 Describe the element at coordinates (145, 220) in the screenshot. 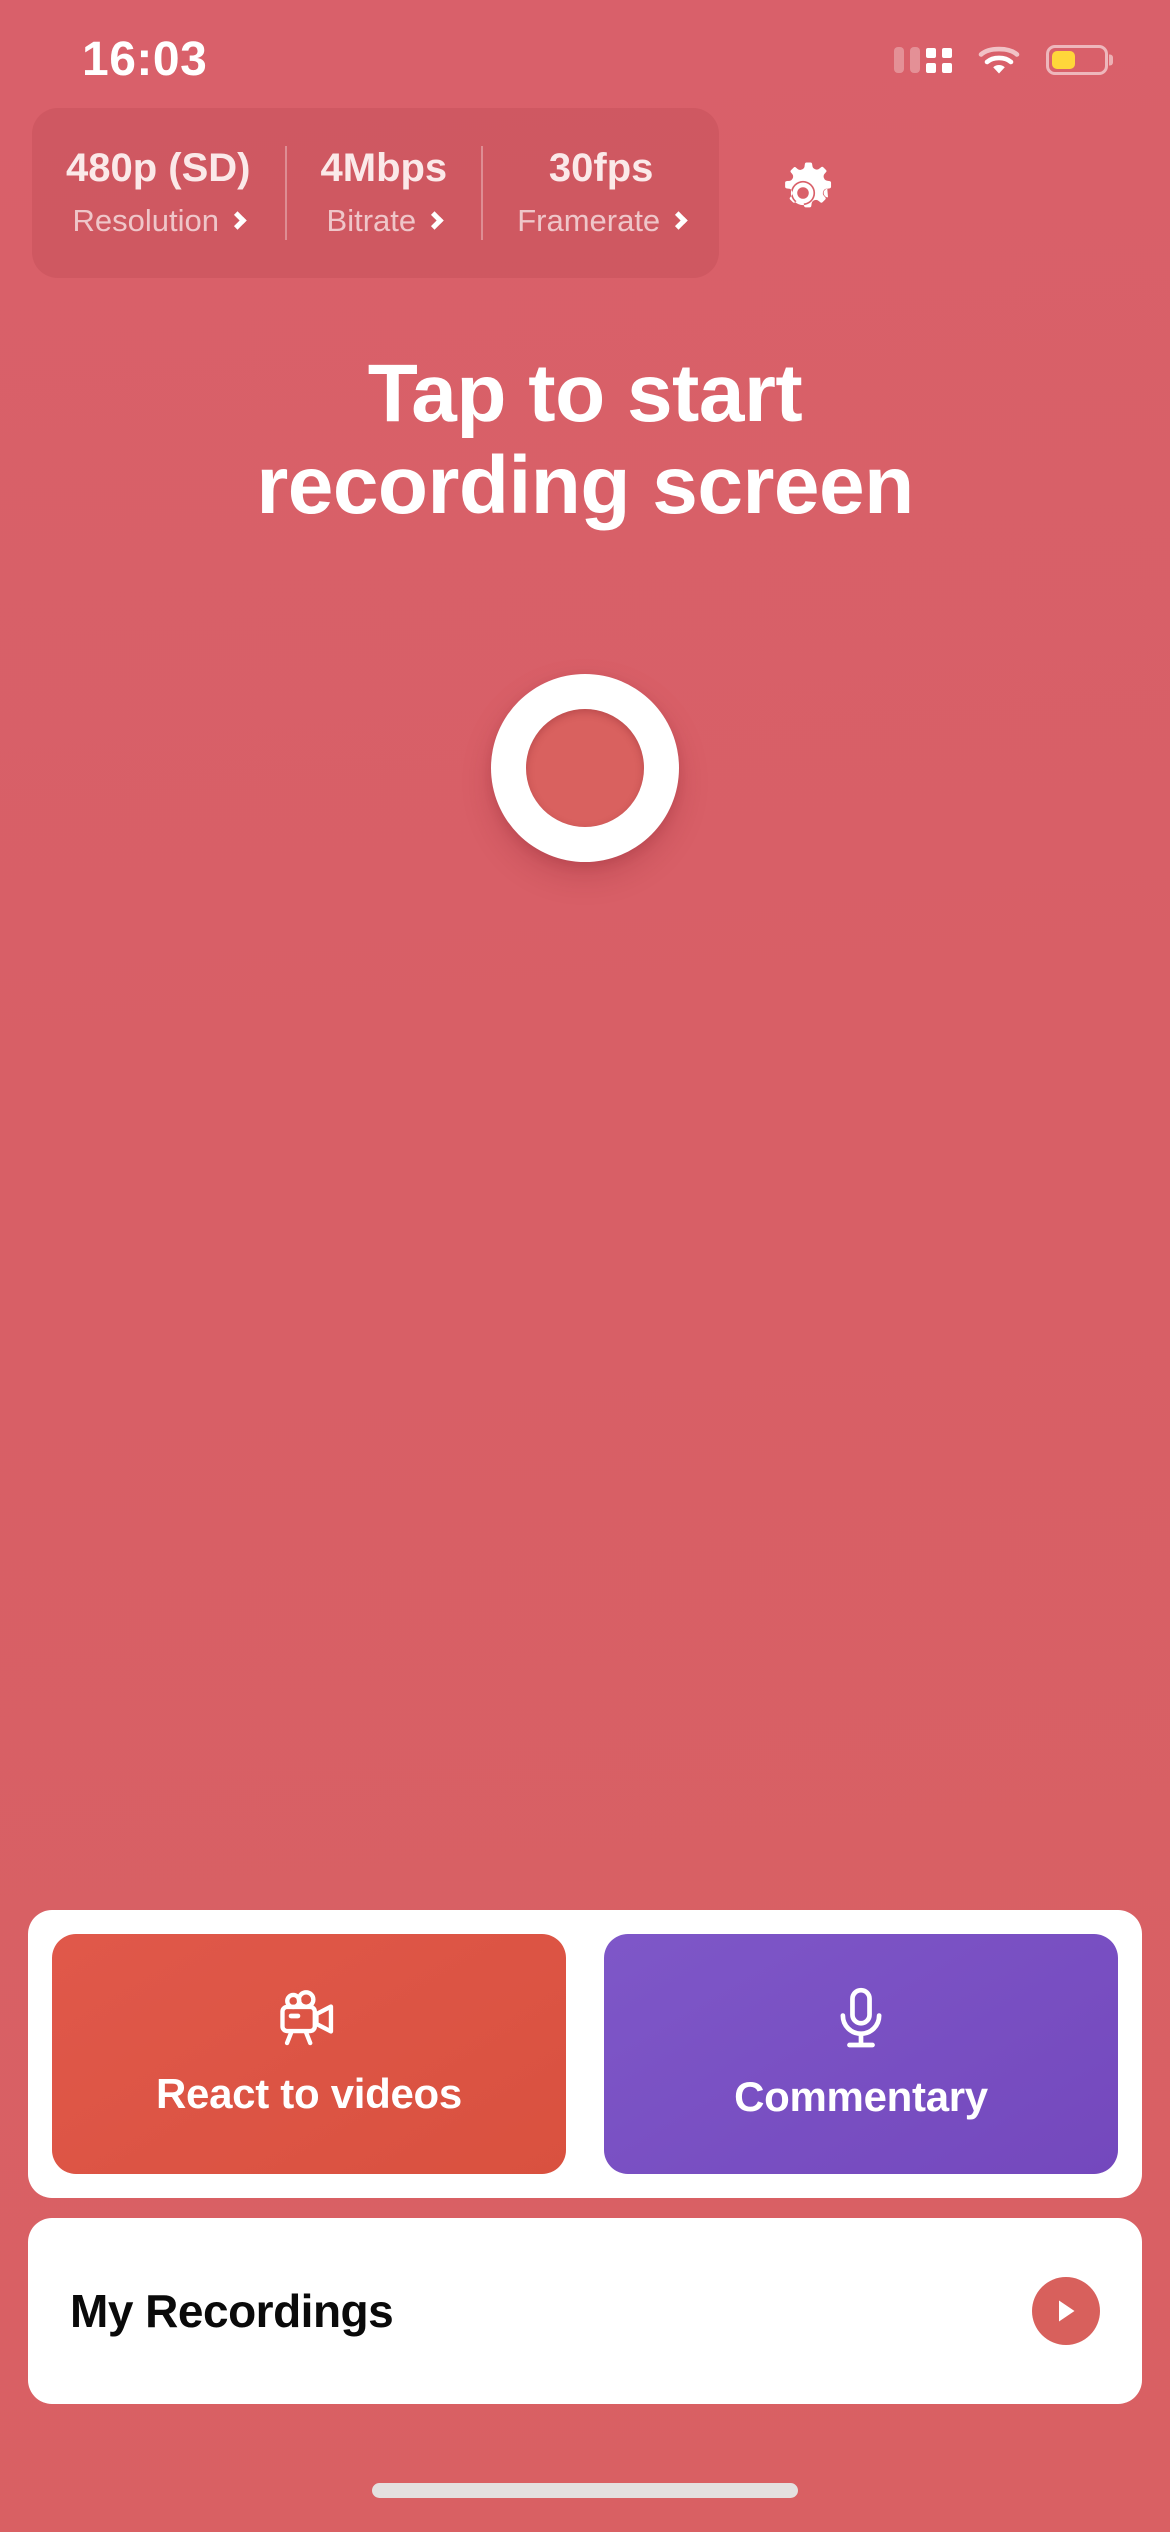

I see `resolution-label: Resolution` at that location.